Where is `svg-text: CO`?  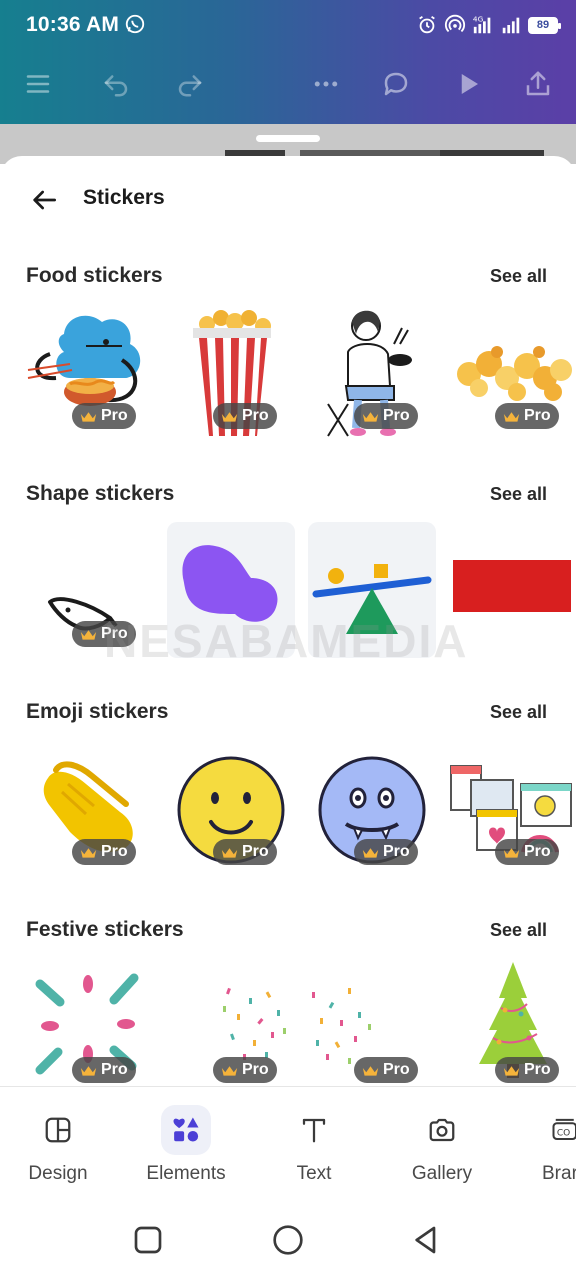 svg-text: CO is located at coordinates (563, 1134).